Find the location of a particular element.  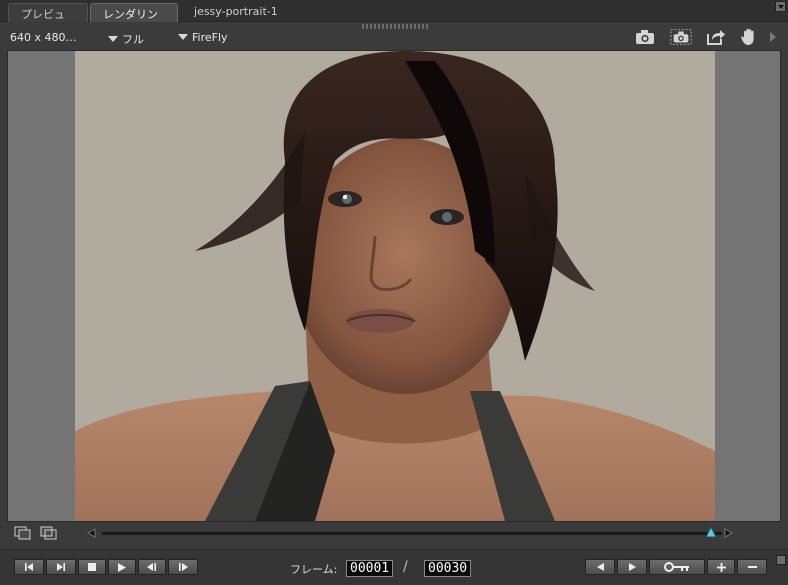

remove-key-button is located at coordinates (752, 567).